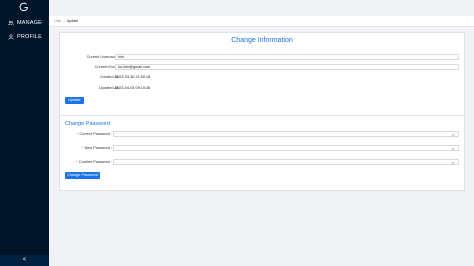 The height and width of the screenshot is (266, 474). What do you see at coordinates (24, 7) in the screenshot?
I see `app-logo-icon` at bounding box center [24, 7].